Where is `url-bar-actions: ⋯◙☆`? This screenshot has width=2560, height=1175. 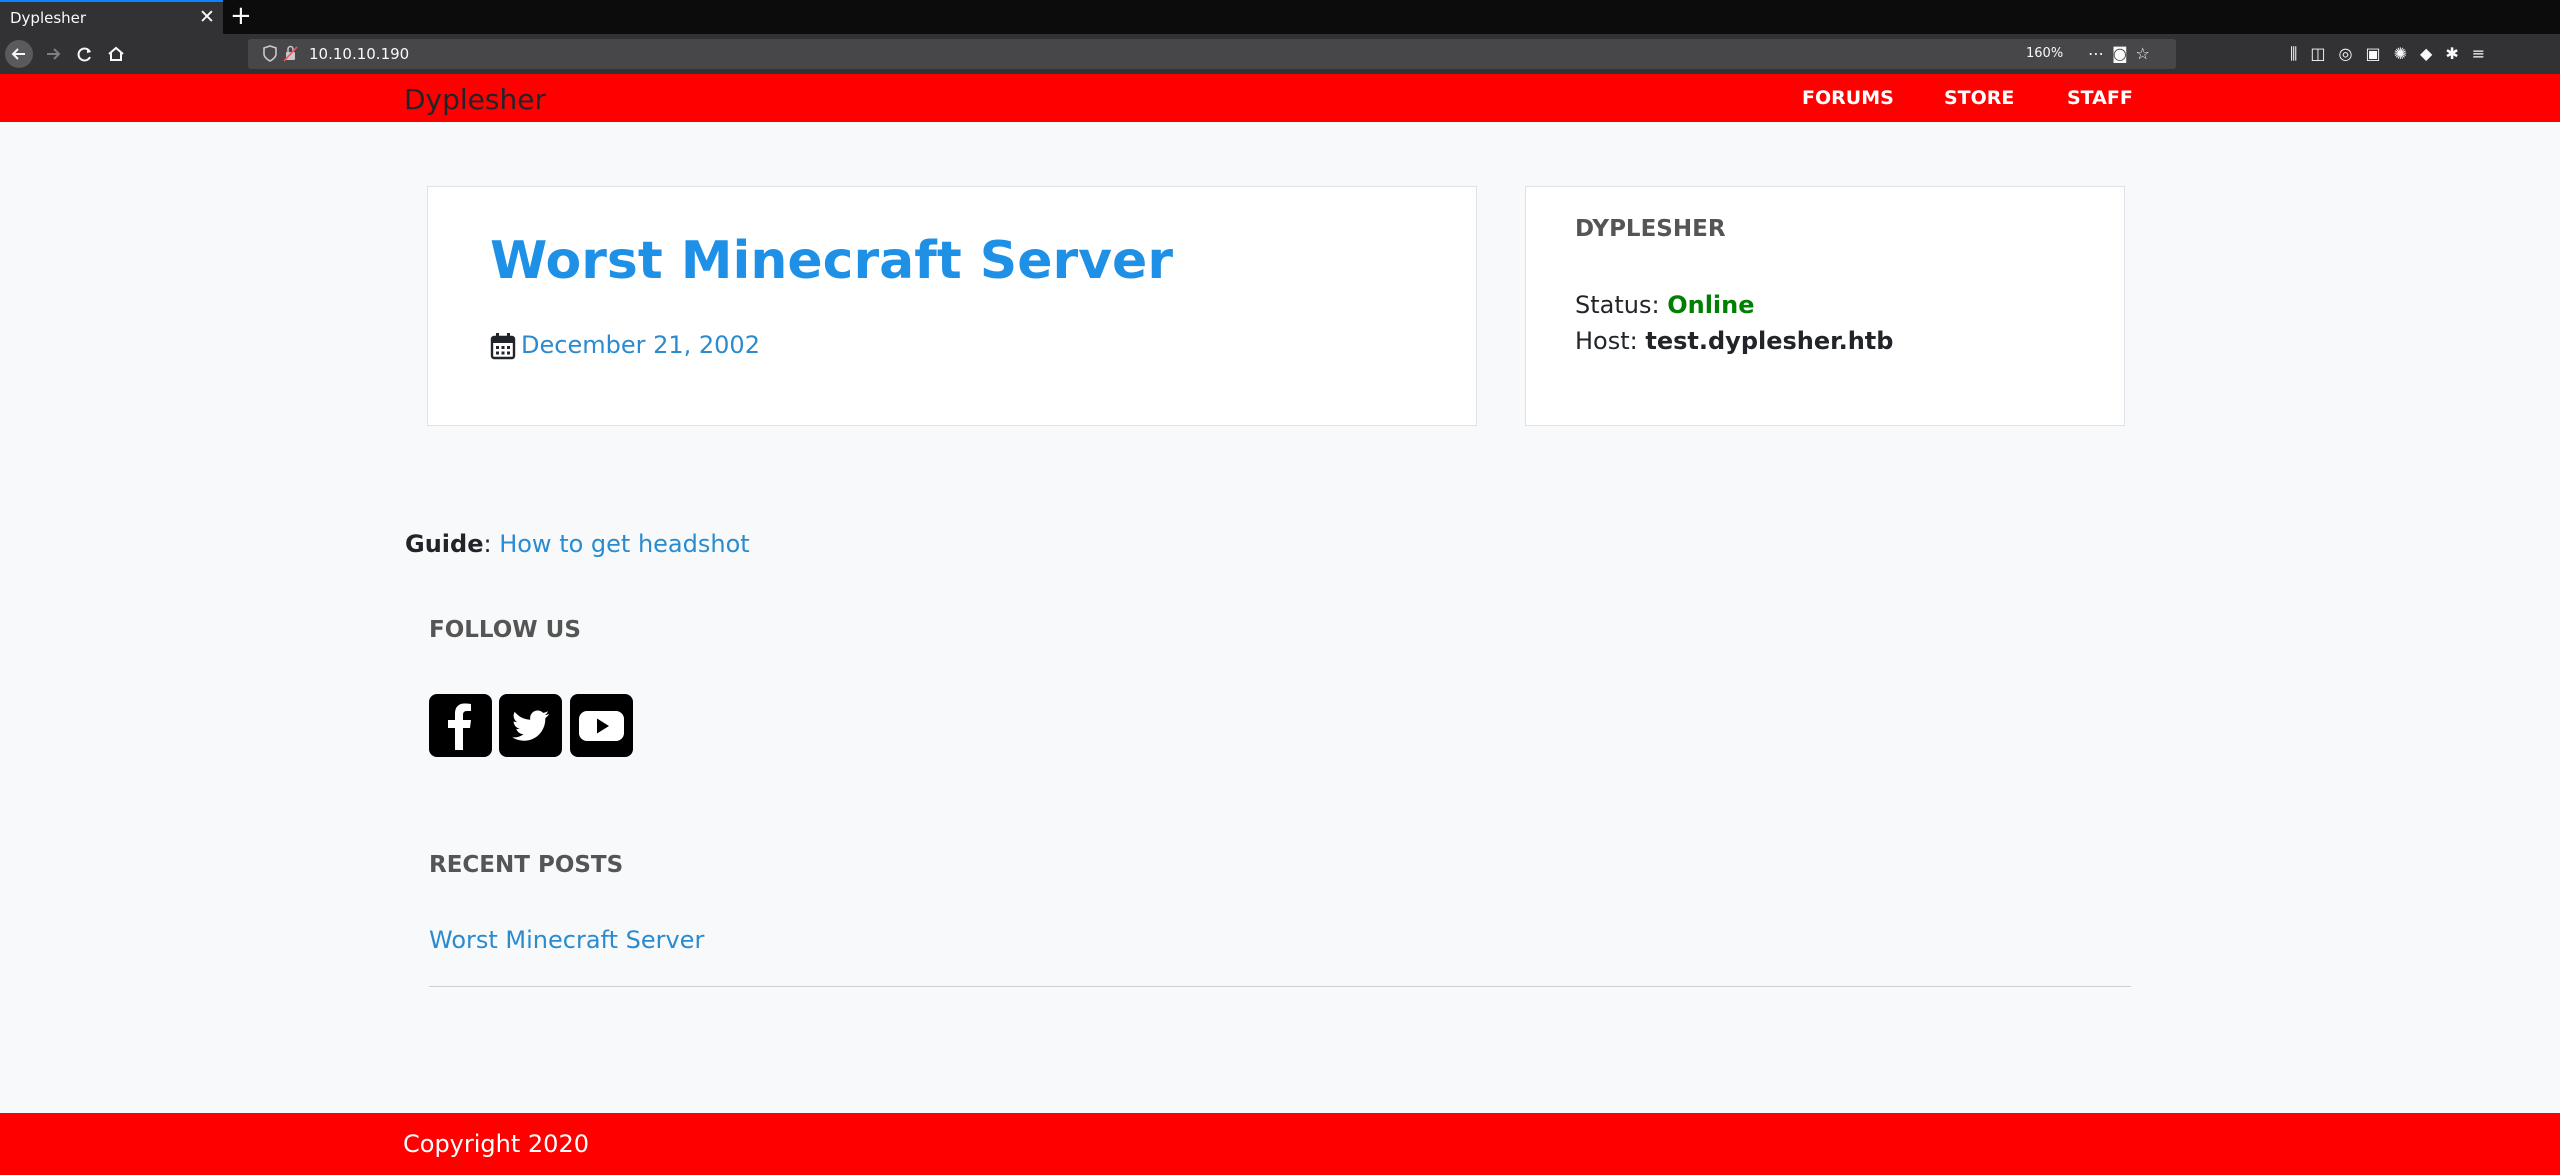
url-bar-actions: ⋯◙☆ is located at coordinates (2128, 54).